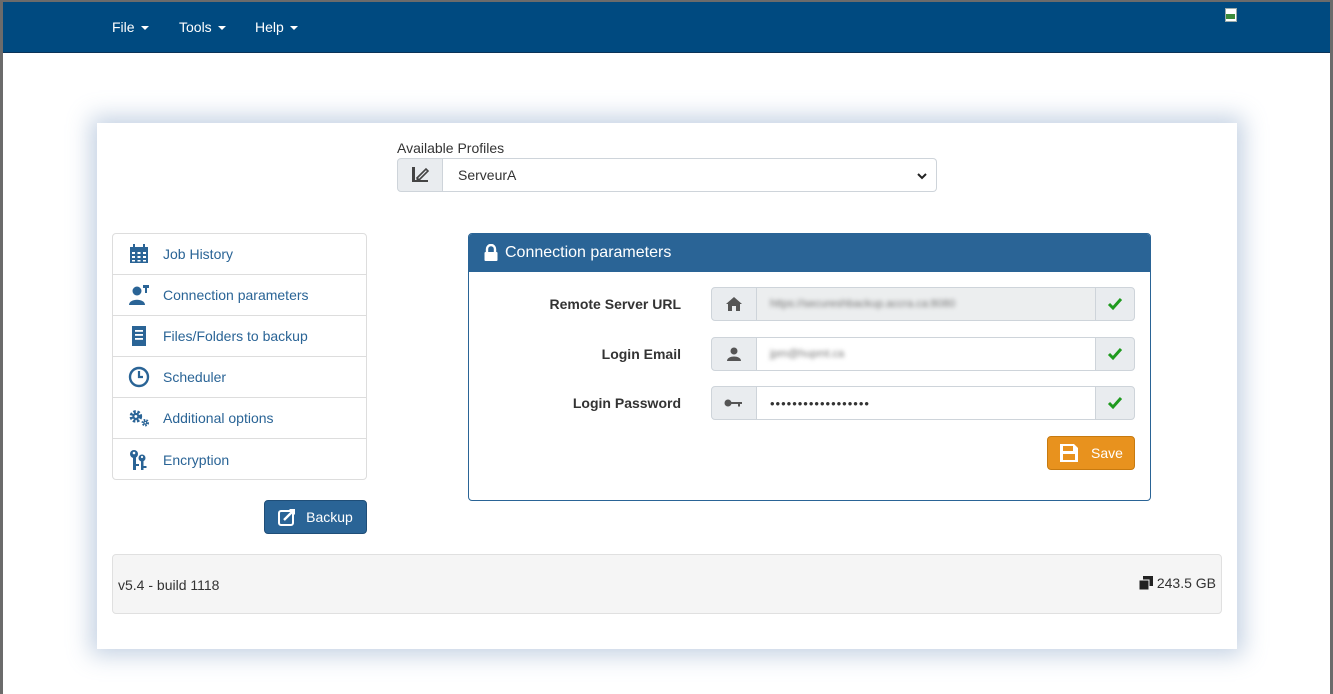 The width and height of the screenshot is (1333, 694). Describe the element at coordinates (139, 460) in the screenshot. I see `keys-icon` at that location.